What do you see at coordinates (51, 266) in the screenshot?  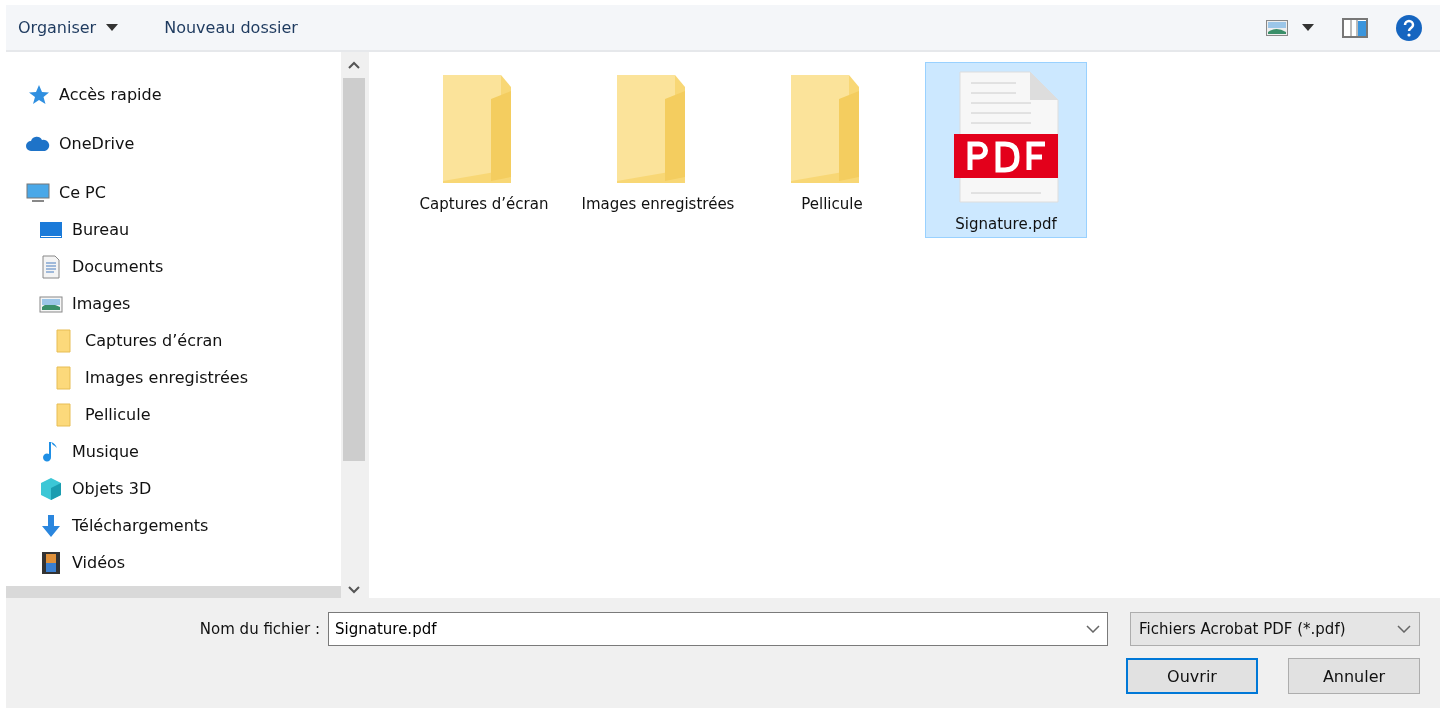 I see `document-icon` at bounding box center [51, 266].